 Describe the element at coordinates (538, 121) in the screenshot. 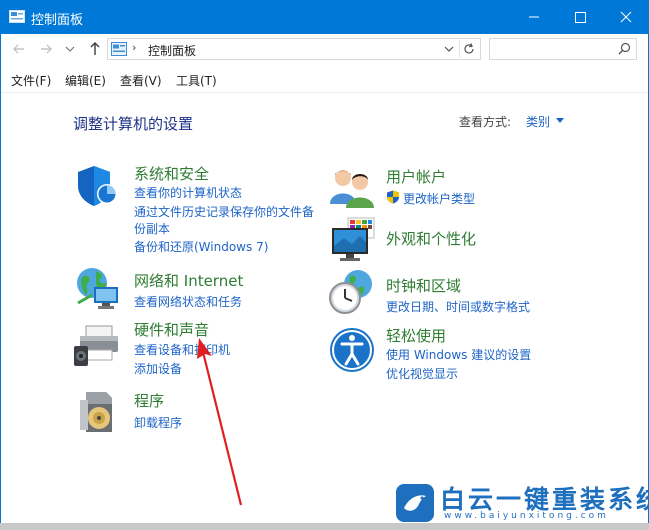

I see `view-by-dropdown: 类别` at that location.